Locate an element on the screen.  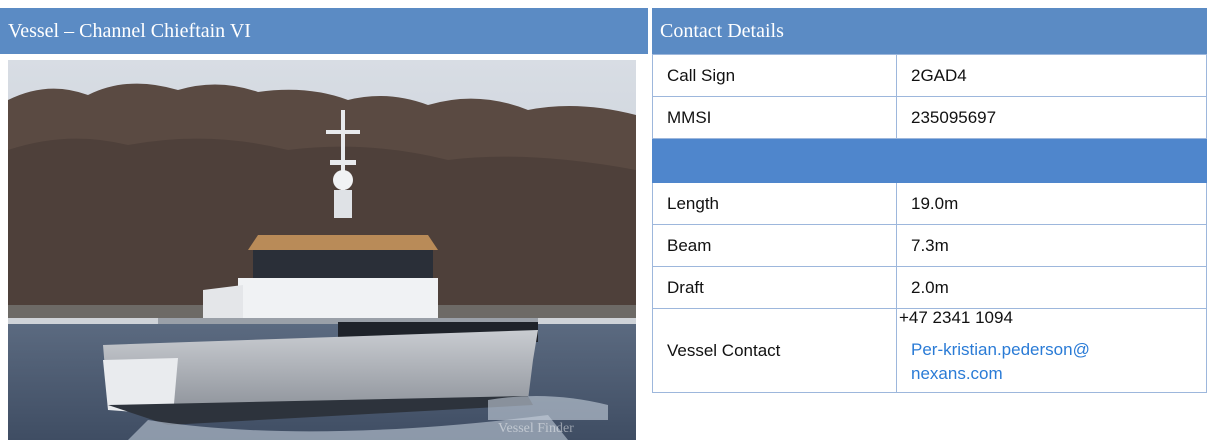
contact-header: Contact Details is located at coordinates (929, 31).